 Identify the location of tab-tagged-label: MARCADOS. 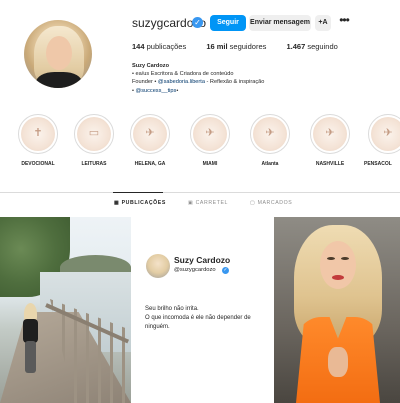
(275, 203).